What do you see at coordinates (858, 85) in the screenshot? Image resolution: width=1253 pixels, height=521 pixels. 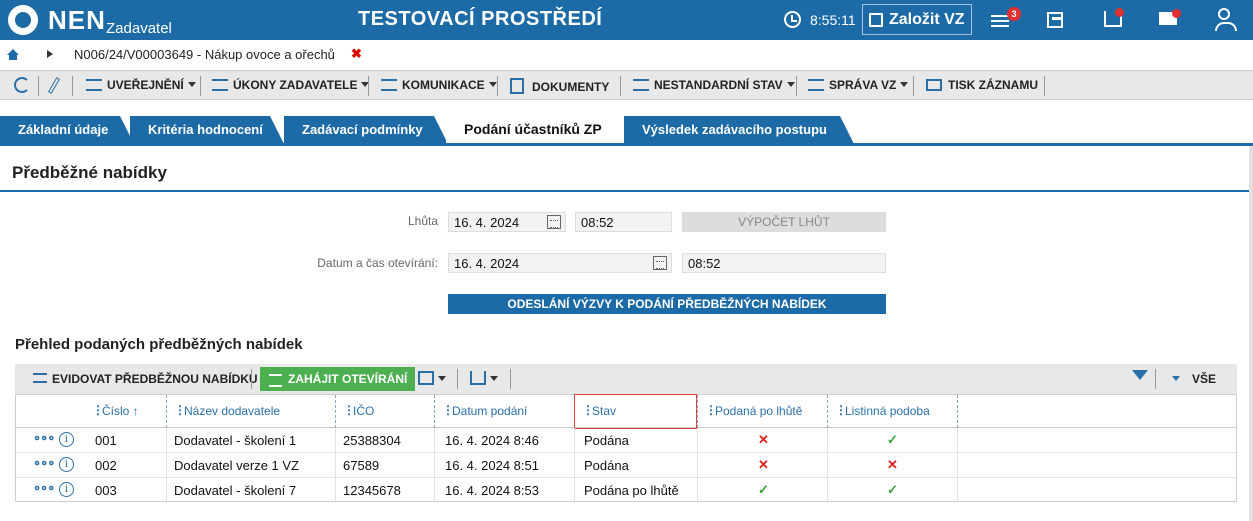 I see `menu-contract-admin: SPRÁVA VZ` at bounding box center [858, 85].